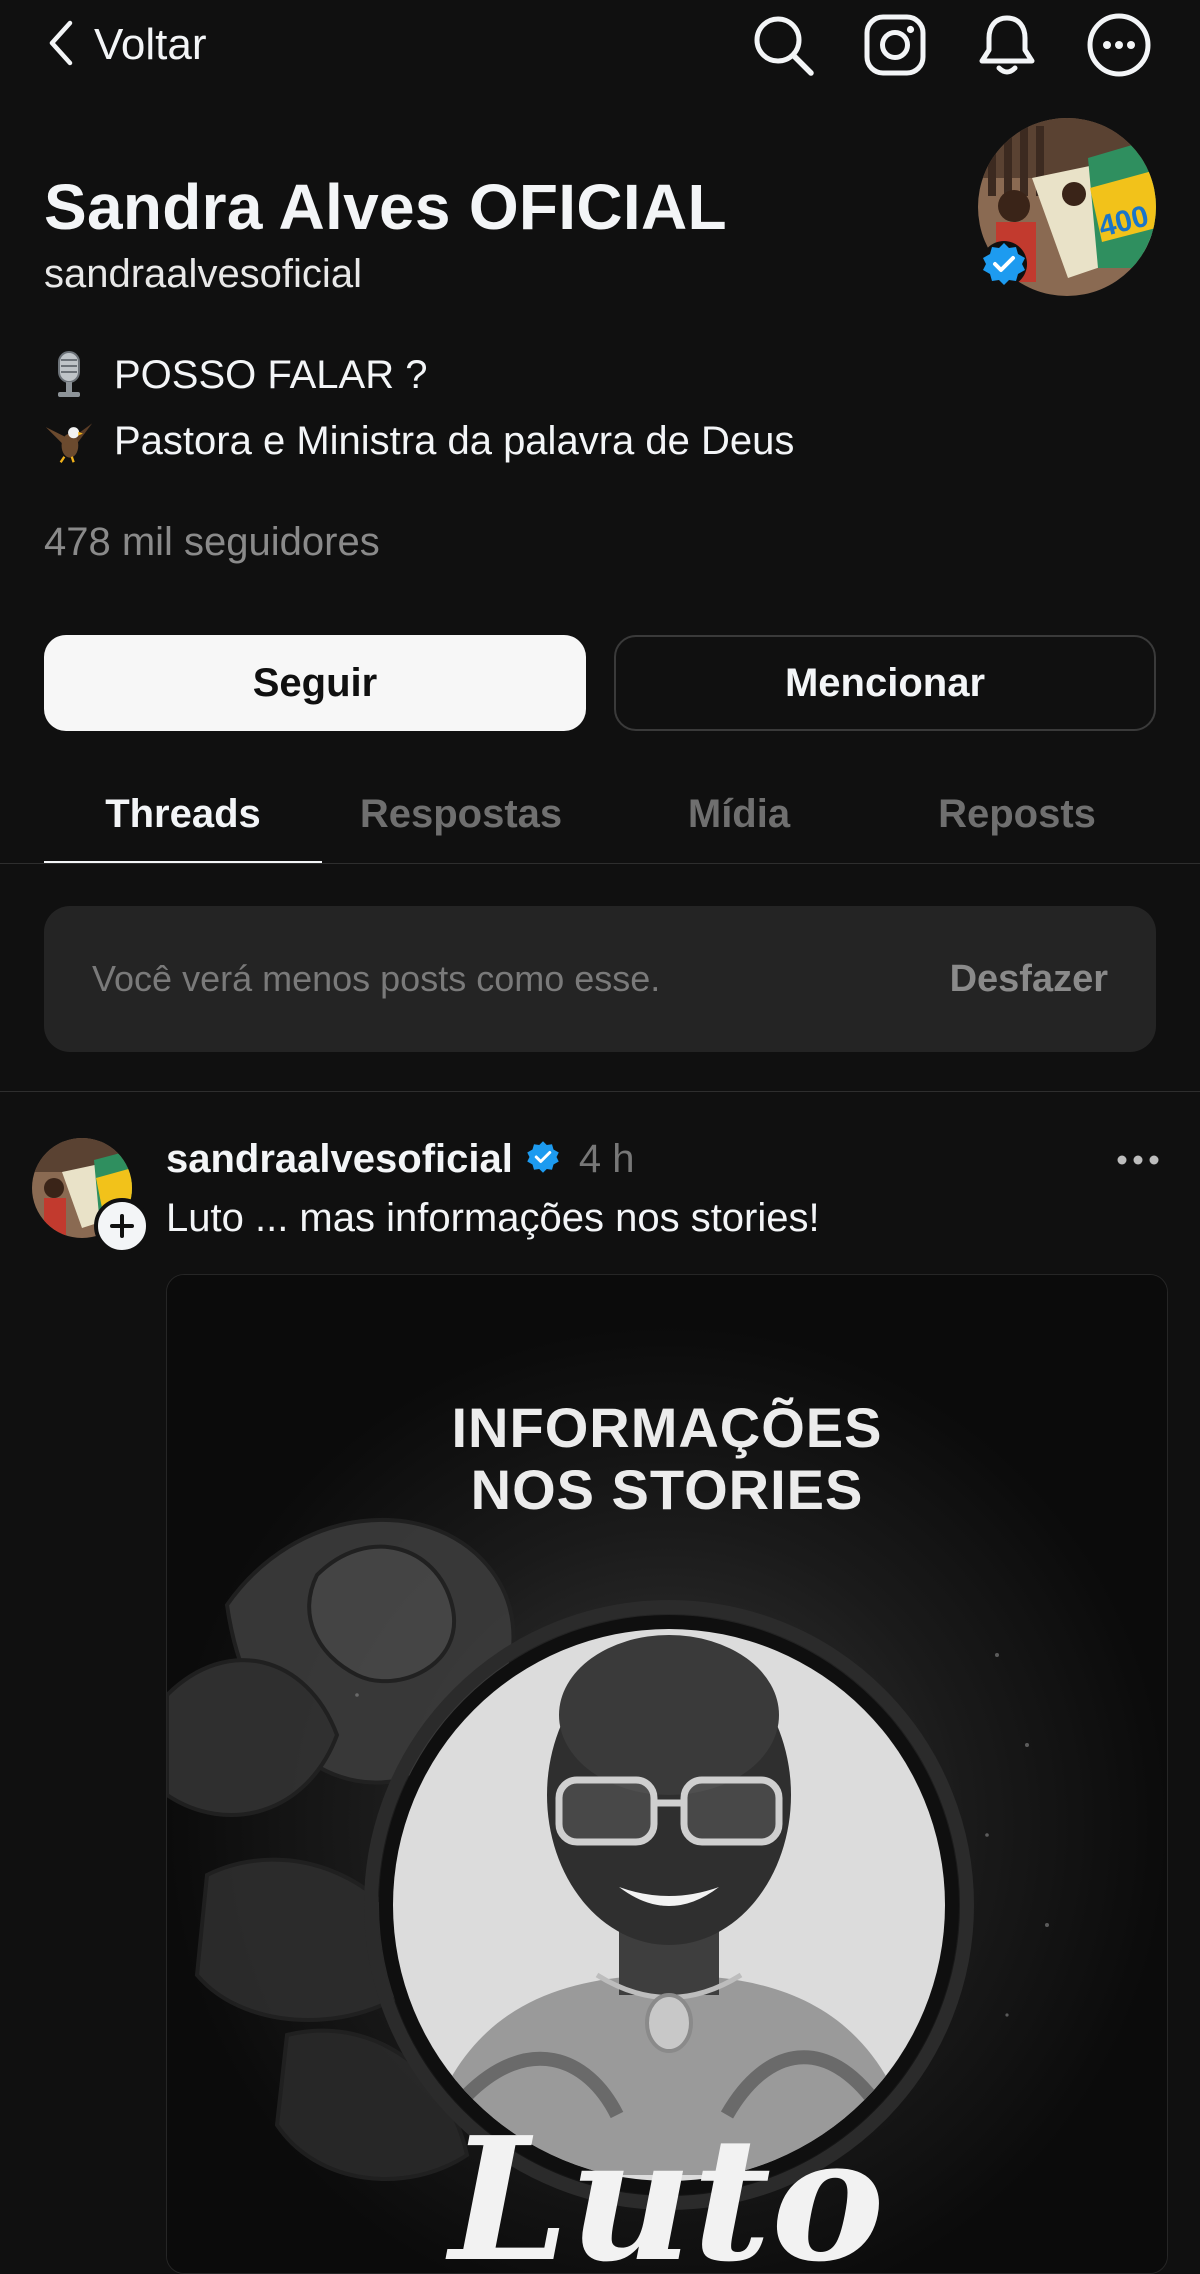 Image resolution: width=1200 pixels, height=2274 pixels. Describe the element at coordinates (783, 45) in the screenshot. I see `search-icon` at that location.